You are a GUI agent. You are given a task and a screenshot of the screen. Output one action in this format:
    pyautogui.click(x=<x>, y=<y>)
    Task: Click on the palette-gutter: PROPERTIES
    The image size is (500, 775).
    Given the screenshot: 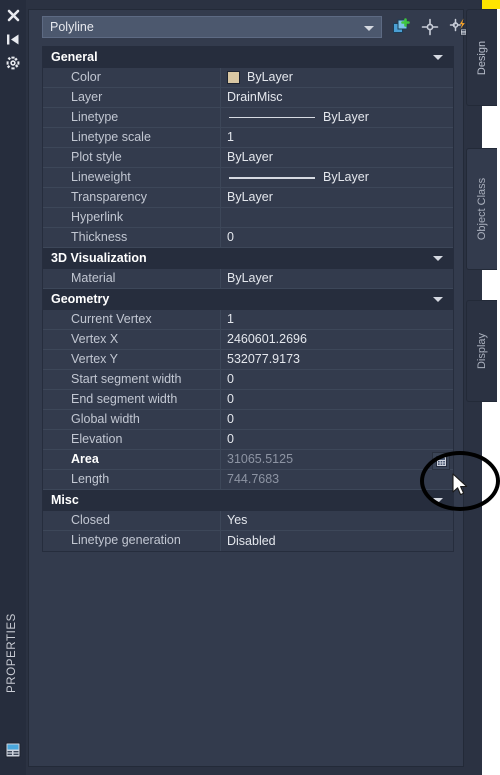 What is the action you would take?
    pyautogui.click(x=13, y=387)
    